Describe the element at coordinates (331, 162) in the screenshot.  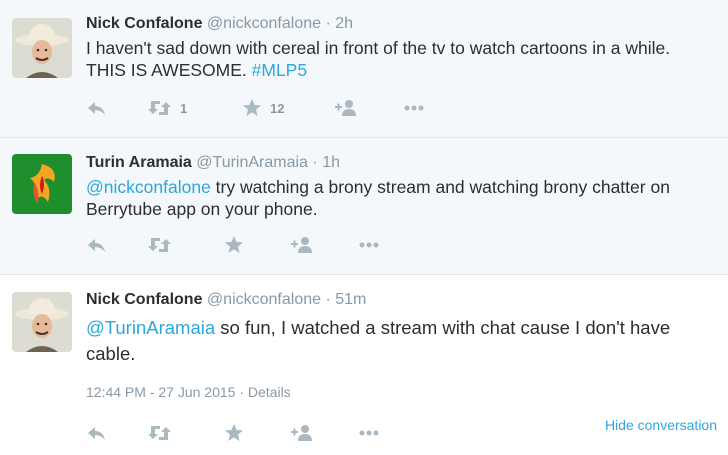
I see `tweet-time: 1h` at that location.